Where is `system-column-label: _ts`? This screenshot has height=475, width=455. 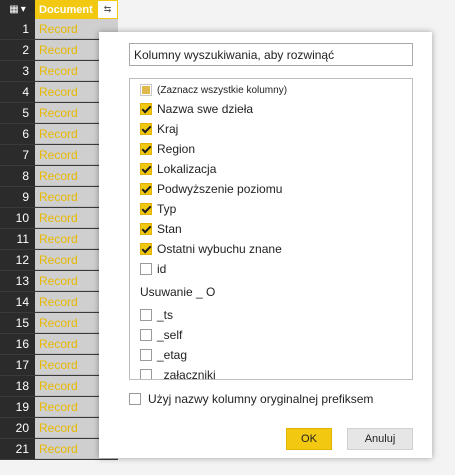 system-column-label: _ts is located at coordinates (165, 315).